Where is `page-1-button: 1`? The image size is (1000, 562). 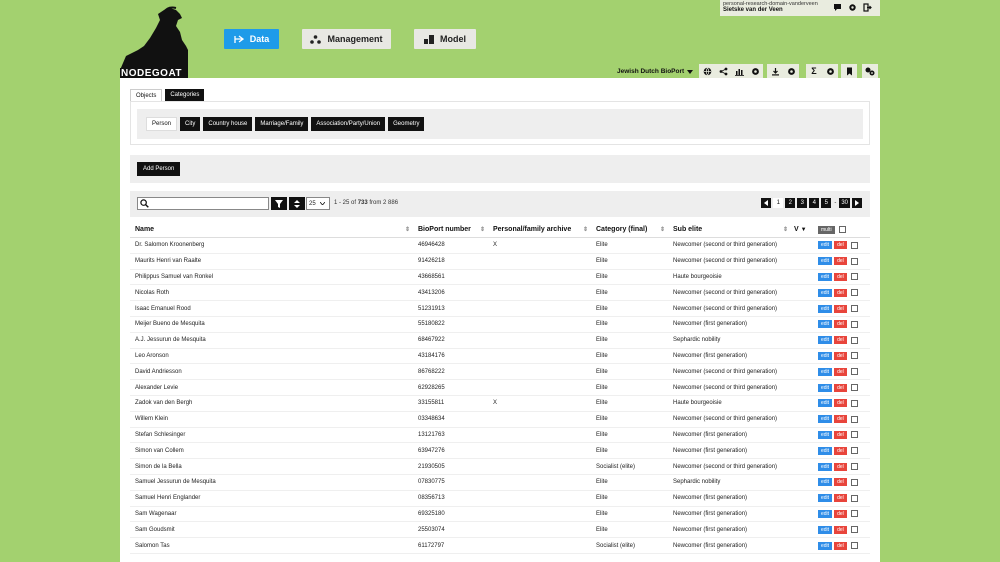
page-1-button: 1 is located at coordinates (778, 203).